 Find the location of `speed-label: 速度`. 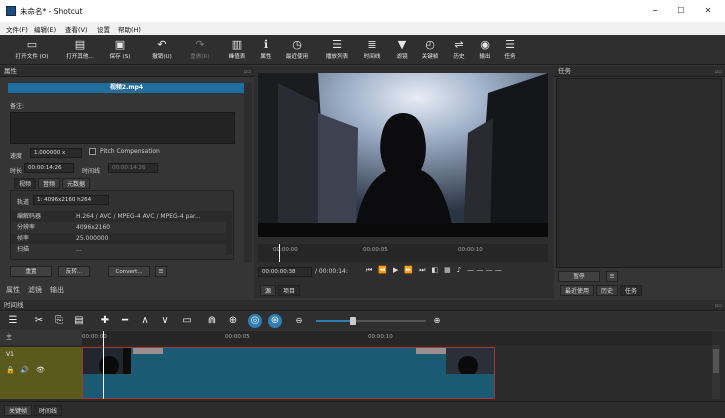

speed-label: 速度 is located at coordinates (16, 156).